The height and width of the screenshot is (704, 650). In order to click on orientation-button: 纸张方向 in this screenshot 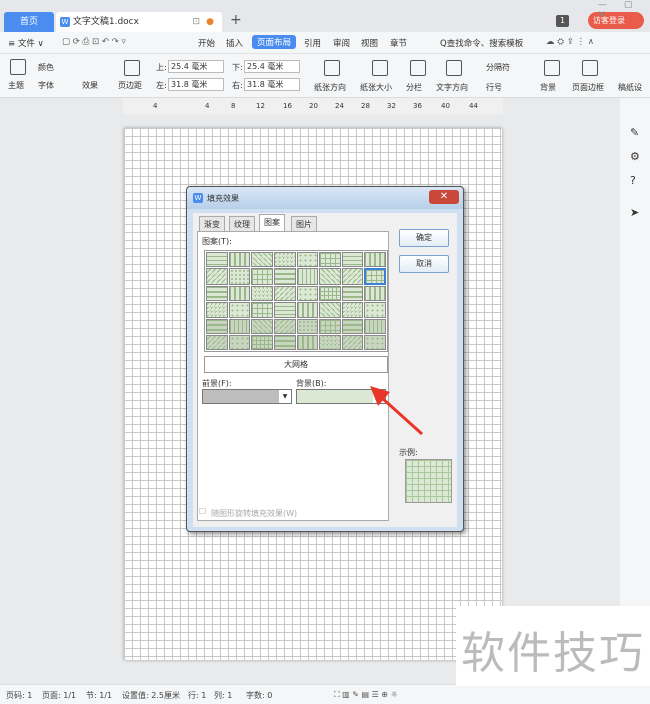, I will do `click(330, 87)`.